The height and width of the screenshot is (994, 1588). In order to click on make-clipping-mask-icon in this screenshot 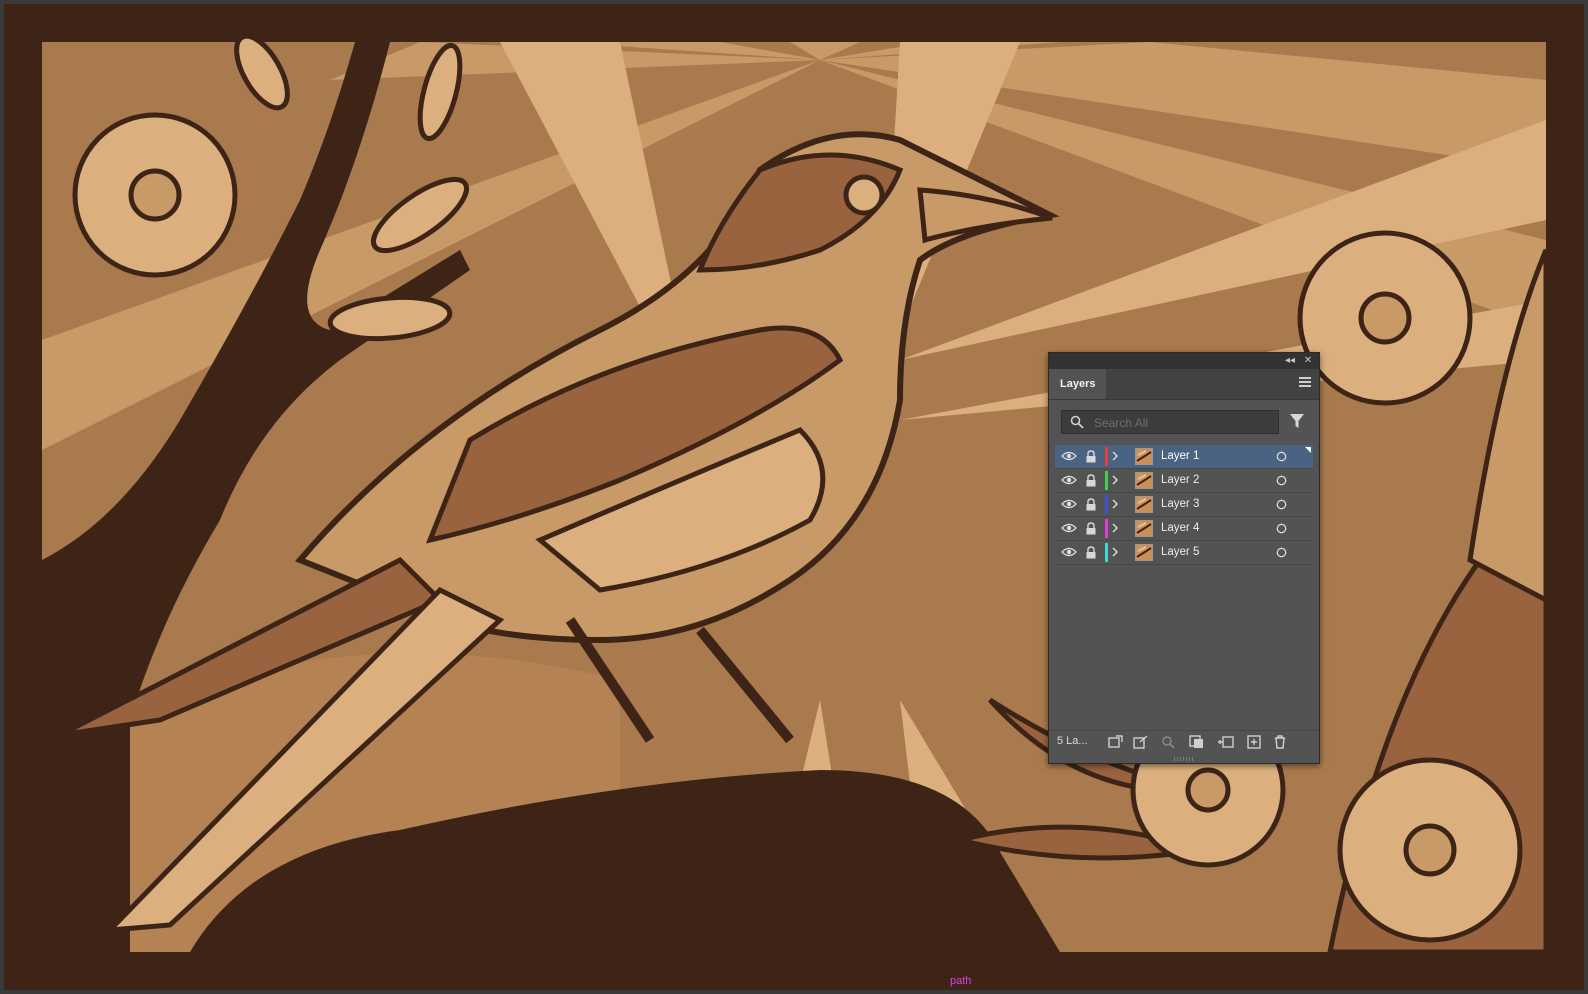, I will do `click(1197, 742)`.